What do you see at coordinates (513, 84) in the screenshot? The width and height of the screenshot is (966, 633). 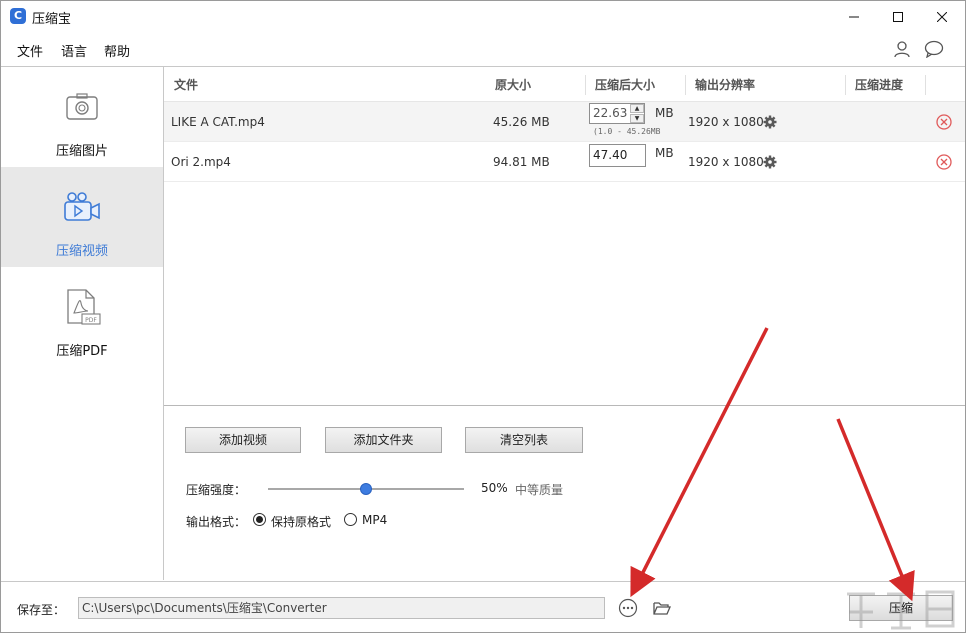 I see `column-header-original-size: 原大小` at bounding box center [513, 84].